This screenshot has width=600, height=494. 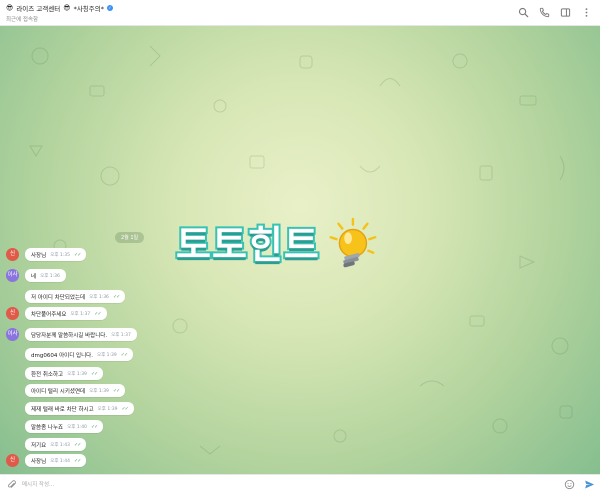 I want to click on watermark-logo-text: 토토힌트, so click(x=247, y=245).